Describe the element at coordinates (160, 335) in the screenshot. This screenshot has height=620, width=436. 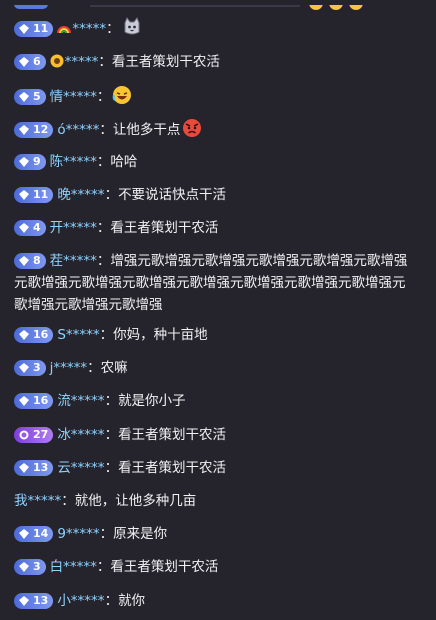
I see `message-text: 你妈，种十亩地` at that location.